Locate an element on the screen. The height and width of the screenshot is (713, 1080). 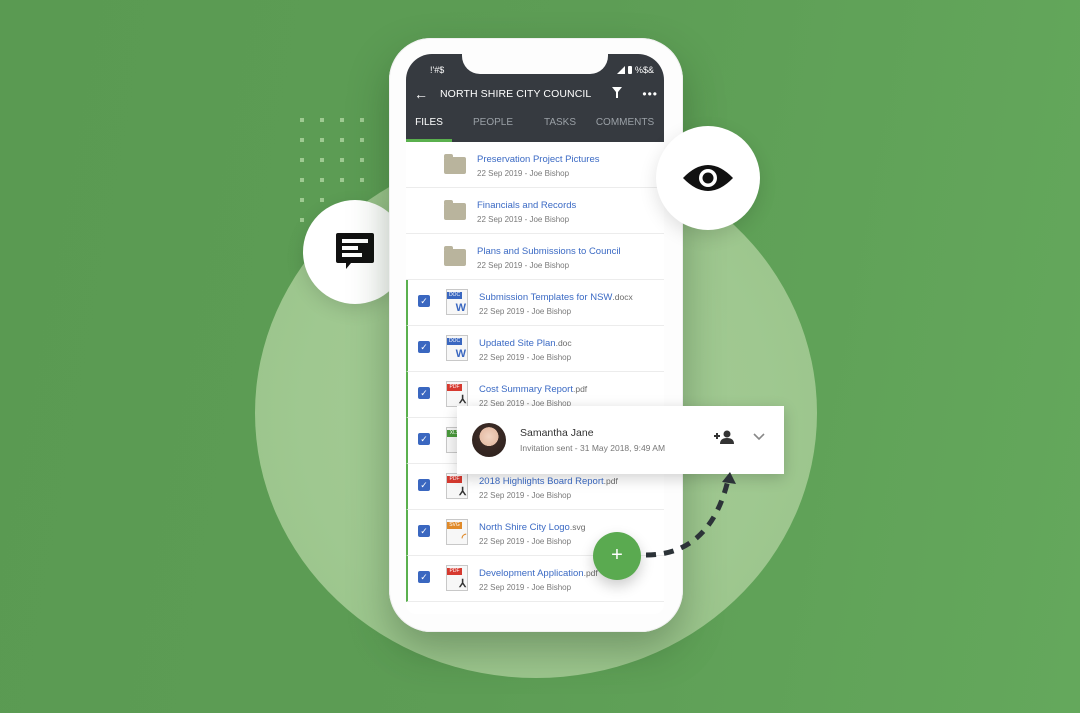
file-name: Updated Site Plan.doc is located at coordinates (525, 343).